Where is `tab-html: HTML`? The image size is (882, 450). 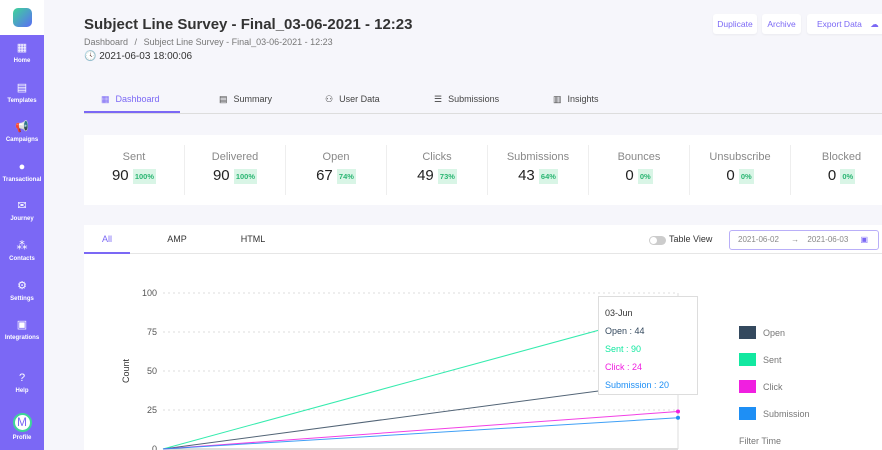 tab-html: HTML is located at coordinates (253, 239).